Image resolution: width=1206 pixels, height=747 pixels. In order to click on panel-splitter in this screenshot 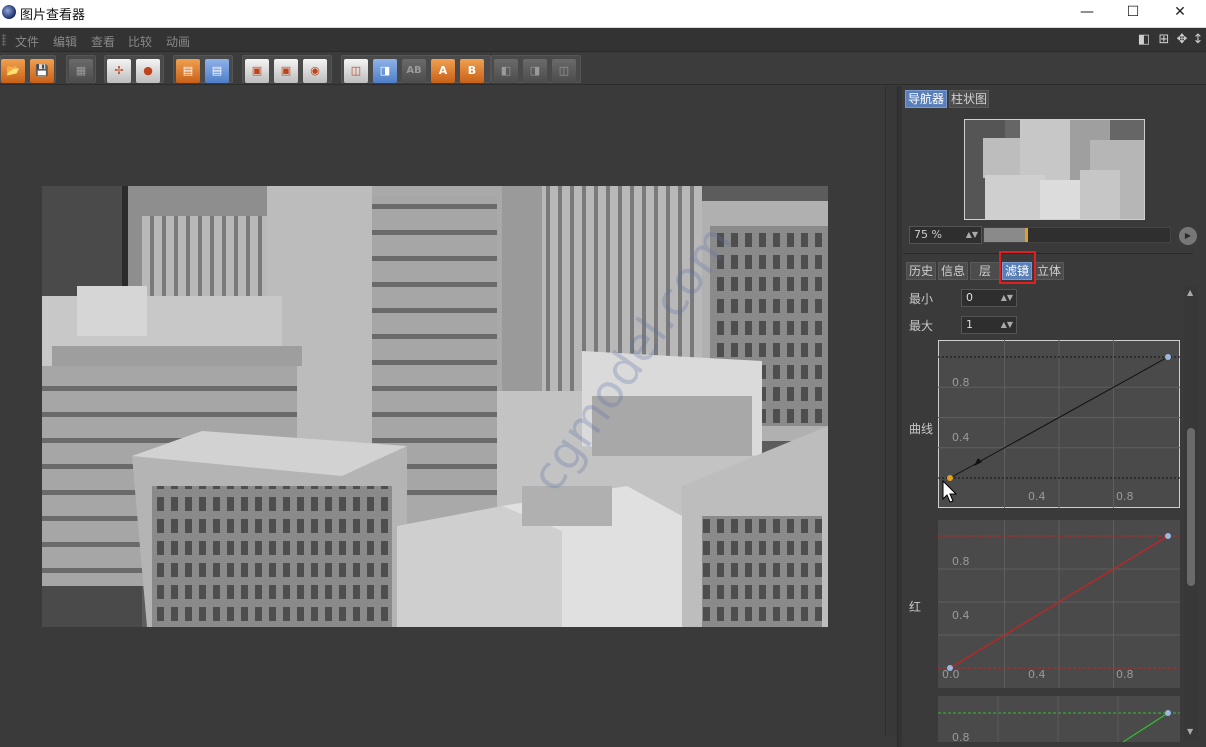, I will do `click(899, 416)`.